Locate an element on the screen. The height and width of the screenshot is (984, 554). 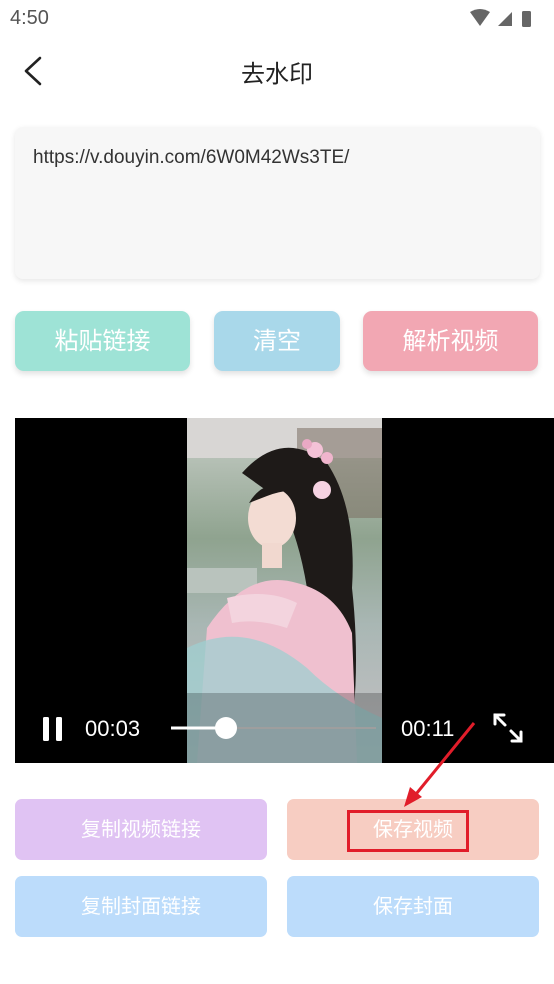
annotation-highlight-box is located at coordinates (408, 831).